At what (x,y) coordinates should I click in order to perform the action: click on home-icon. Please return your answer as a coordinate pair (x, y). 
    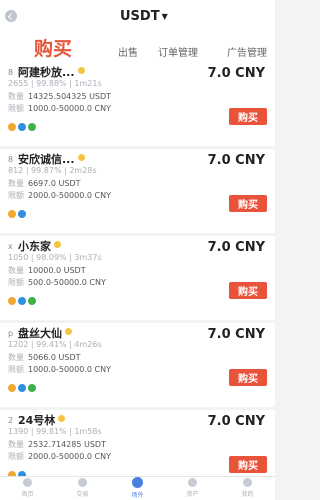
    Looking at the image, I should click on (27, 482).